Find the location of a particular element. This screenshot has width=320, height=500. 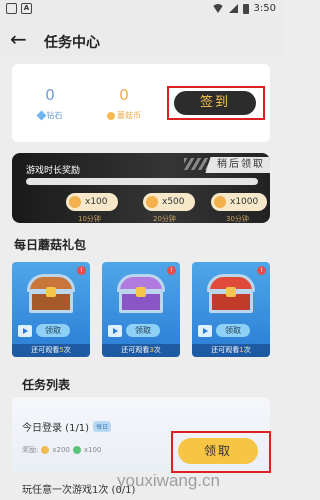

task-claim-button: 领取 is located at coordinates (218, 451).